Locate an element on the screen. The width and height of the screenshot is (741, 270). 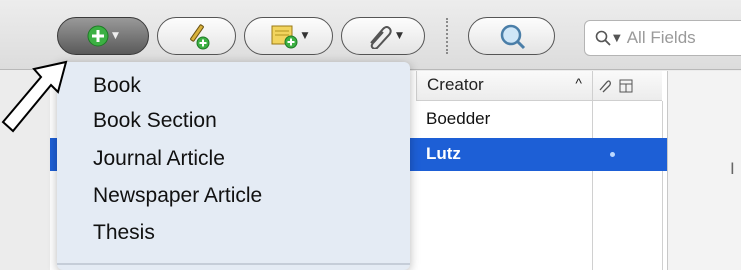
item-pane: I is located at coordinates (704, 170).